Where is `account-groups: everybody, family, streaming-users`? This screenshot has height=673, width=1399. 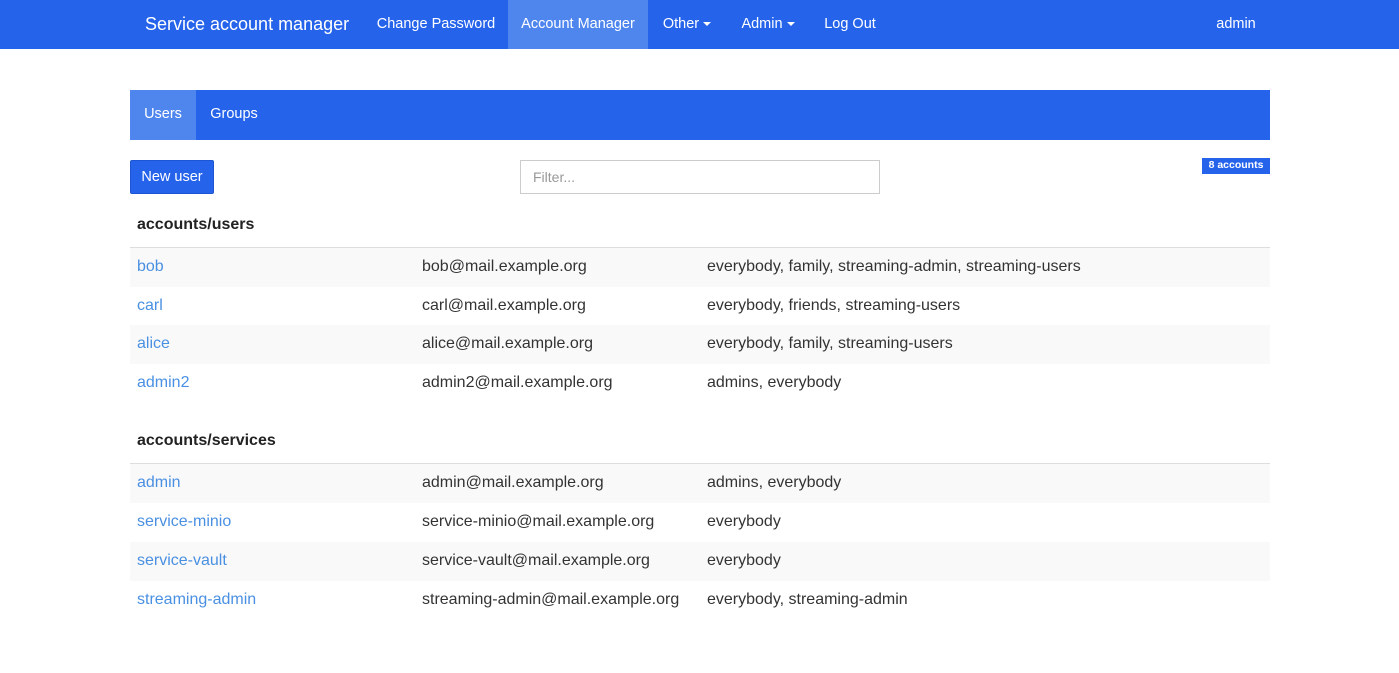 account-groups: everybody, family, streaming-users is located at coordinates (830, 343).